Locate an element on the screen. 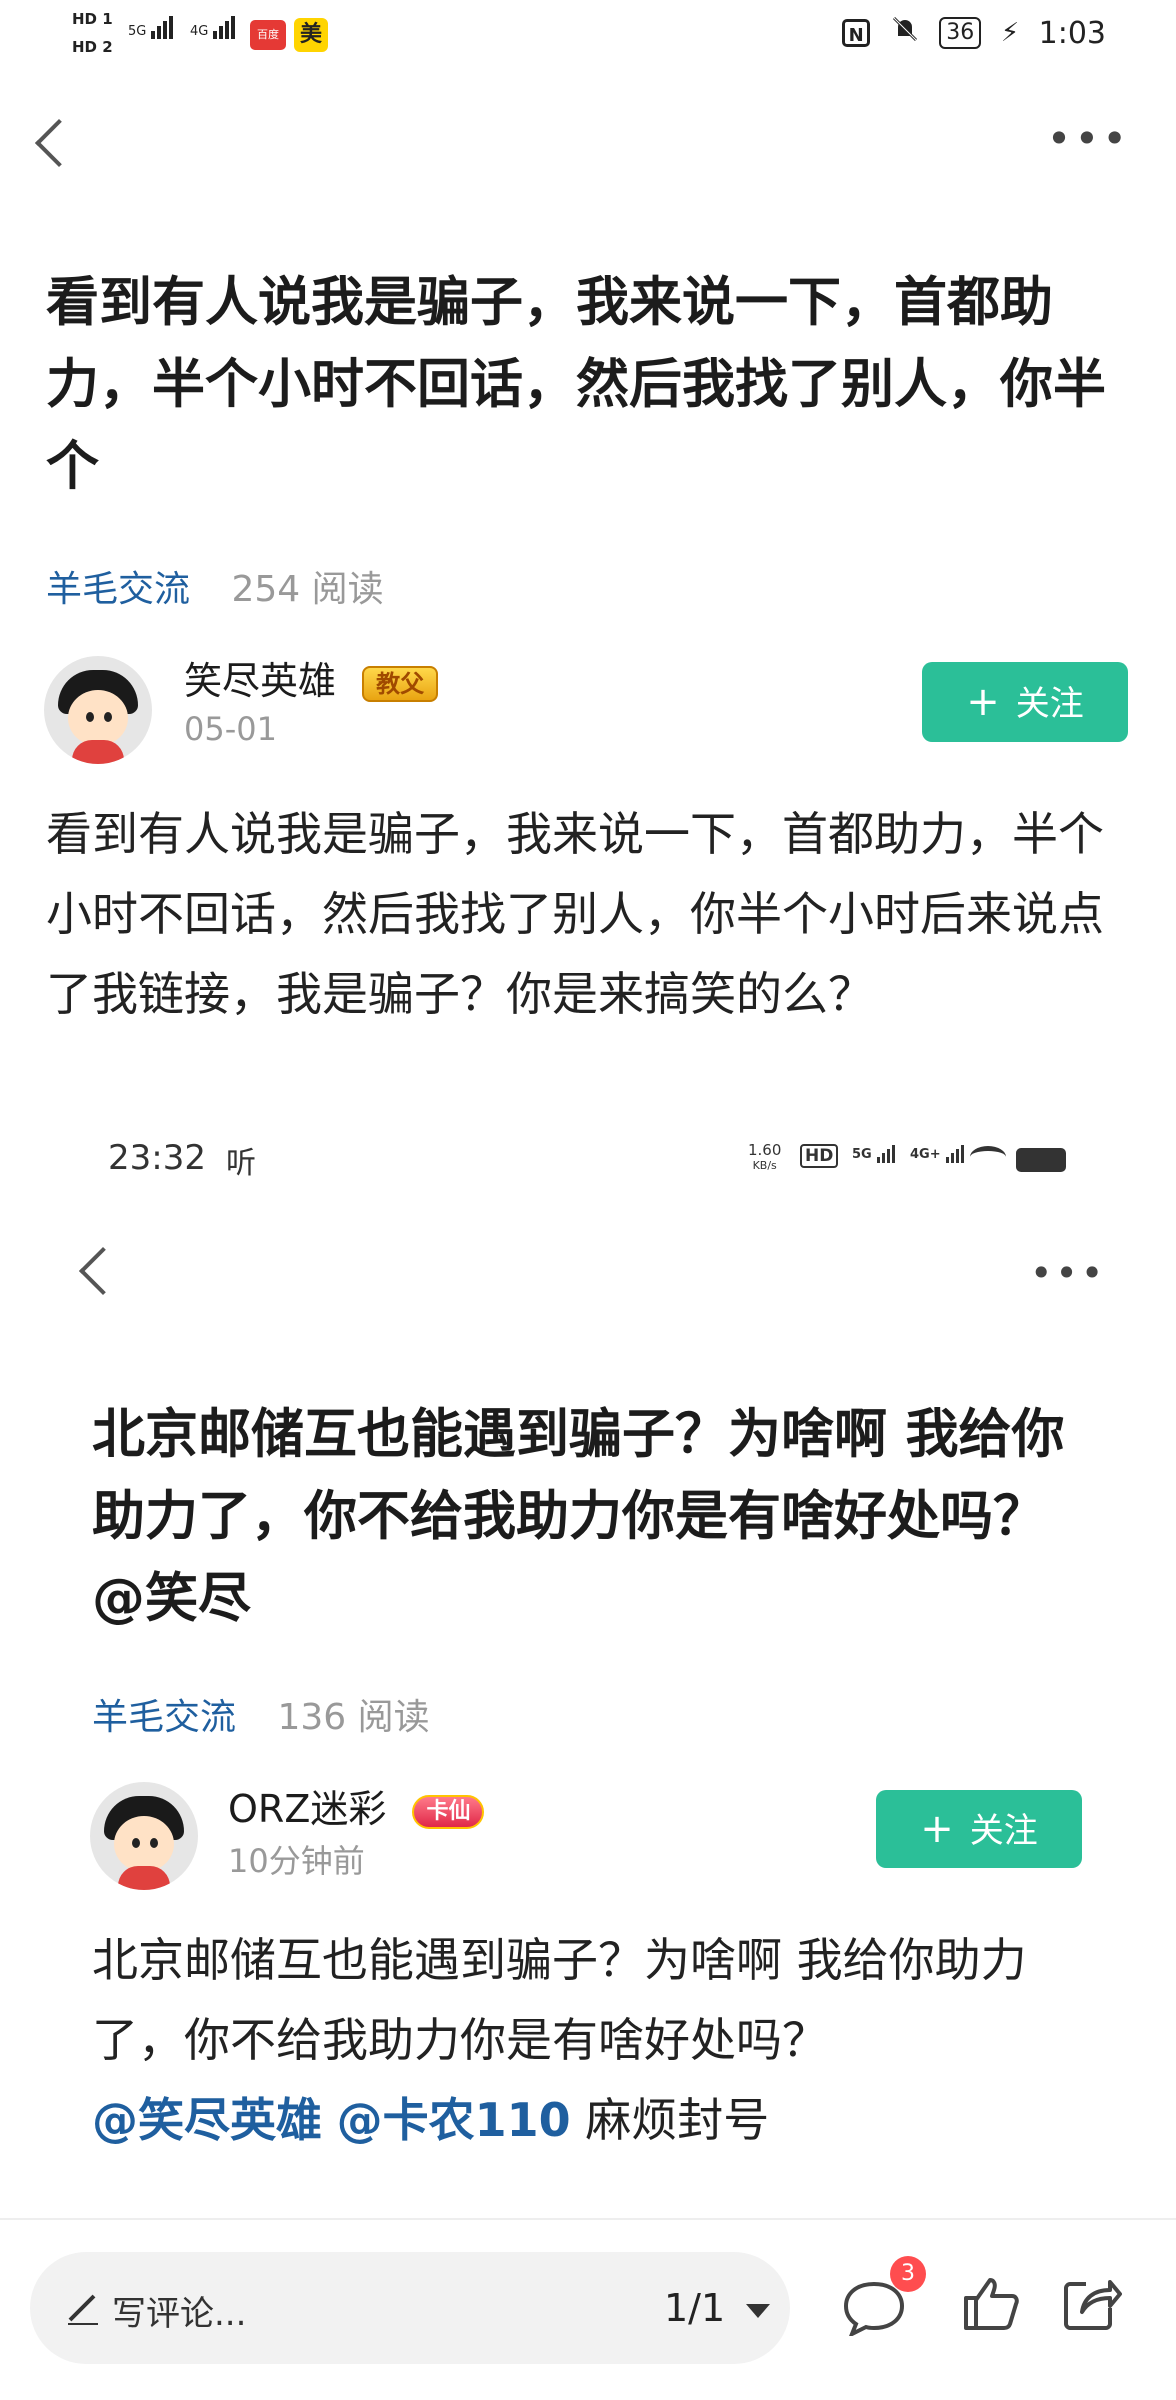  post2-content-text: 北京邮储互也能遇到骗子？为啥啊 我给你助力了，你不给我助力你是有啥好处吗？ is located at coordinates (559, 2000).